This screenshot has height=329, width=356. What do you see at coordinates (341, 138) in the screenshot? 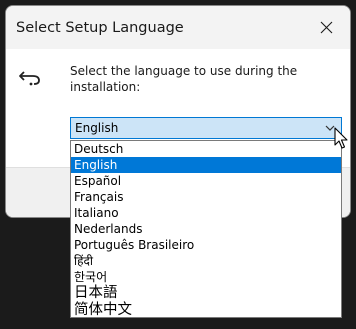
I see `mouse-pointer-icon` at bounding box center [341, 138].